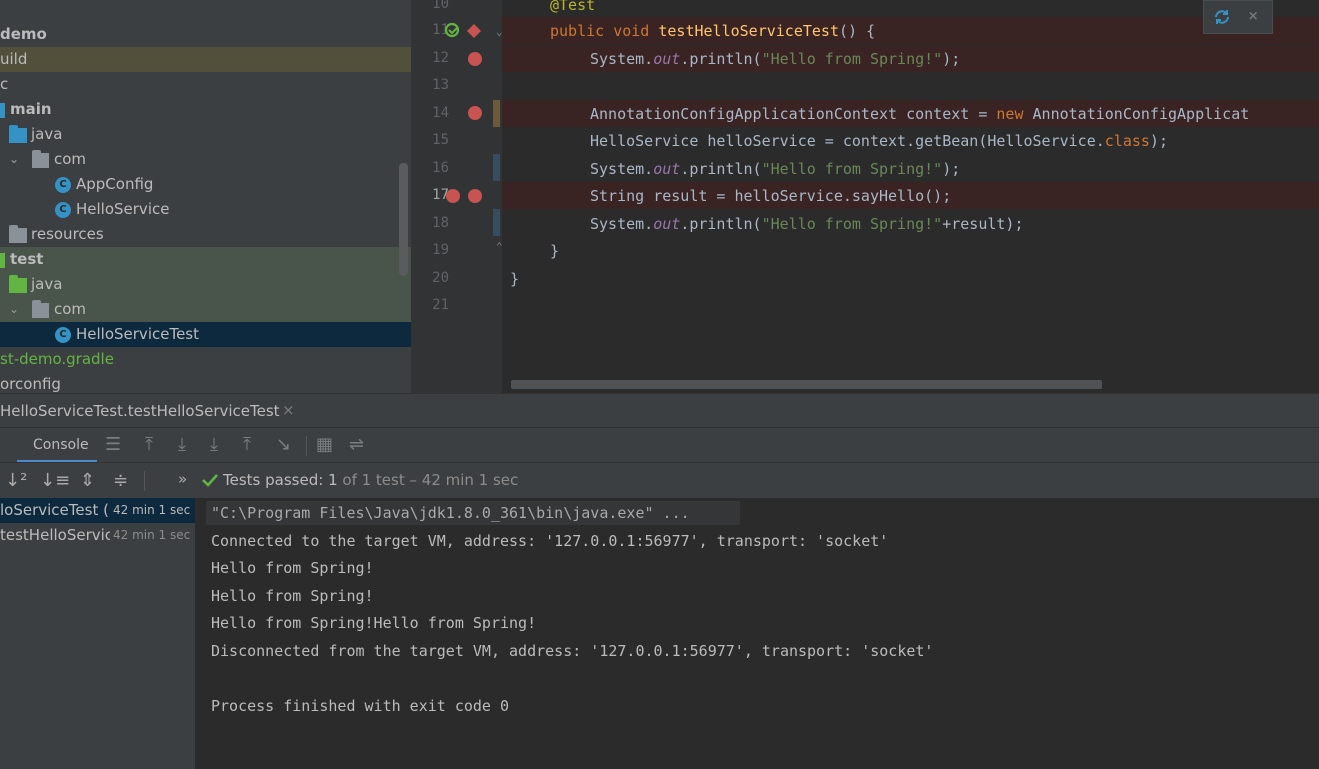 The height and width of the screenshot is (769, 1319). I want to click on tree-item-test: test, so click(205, 259).